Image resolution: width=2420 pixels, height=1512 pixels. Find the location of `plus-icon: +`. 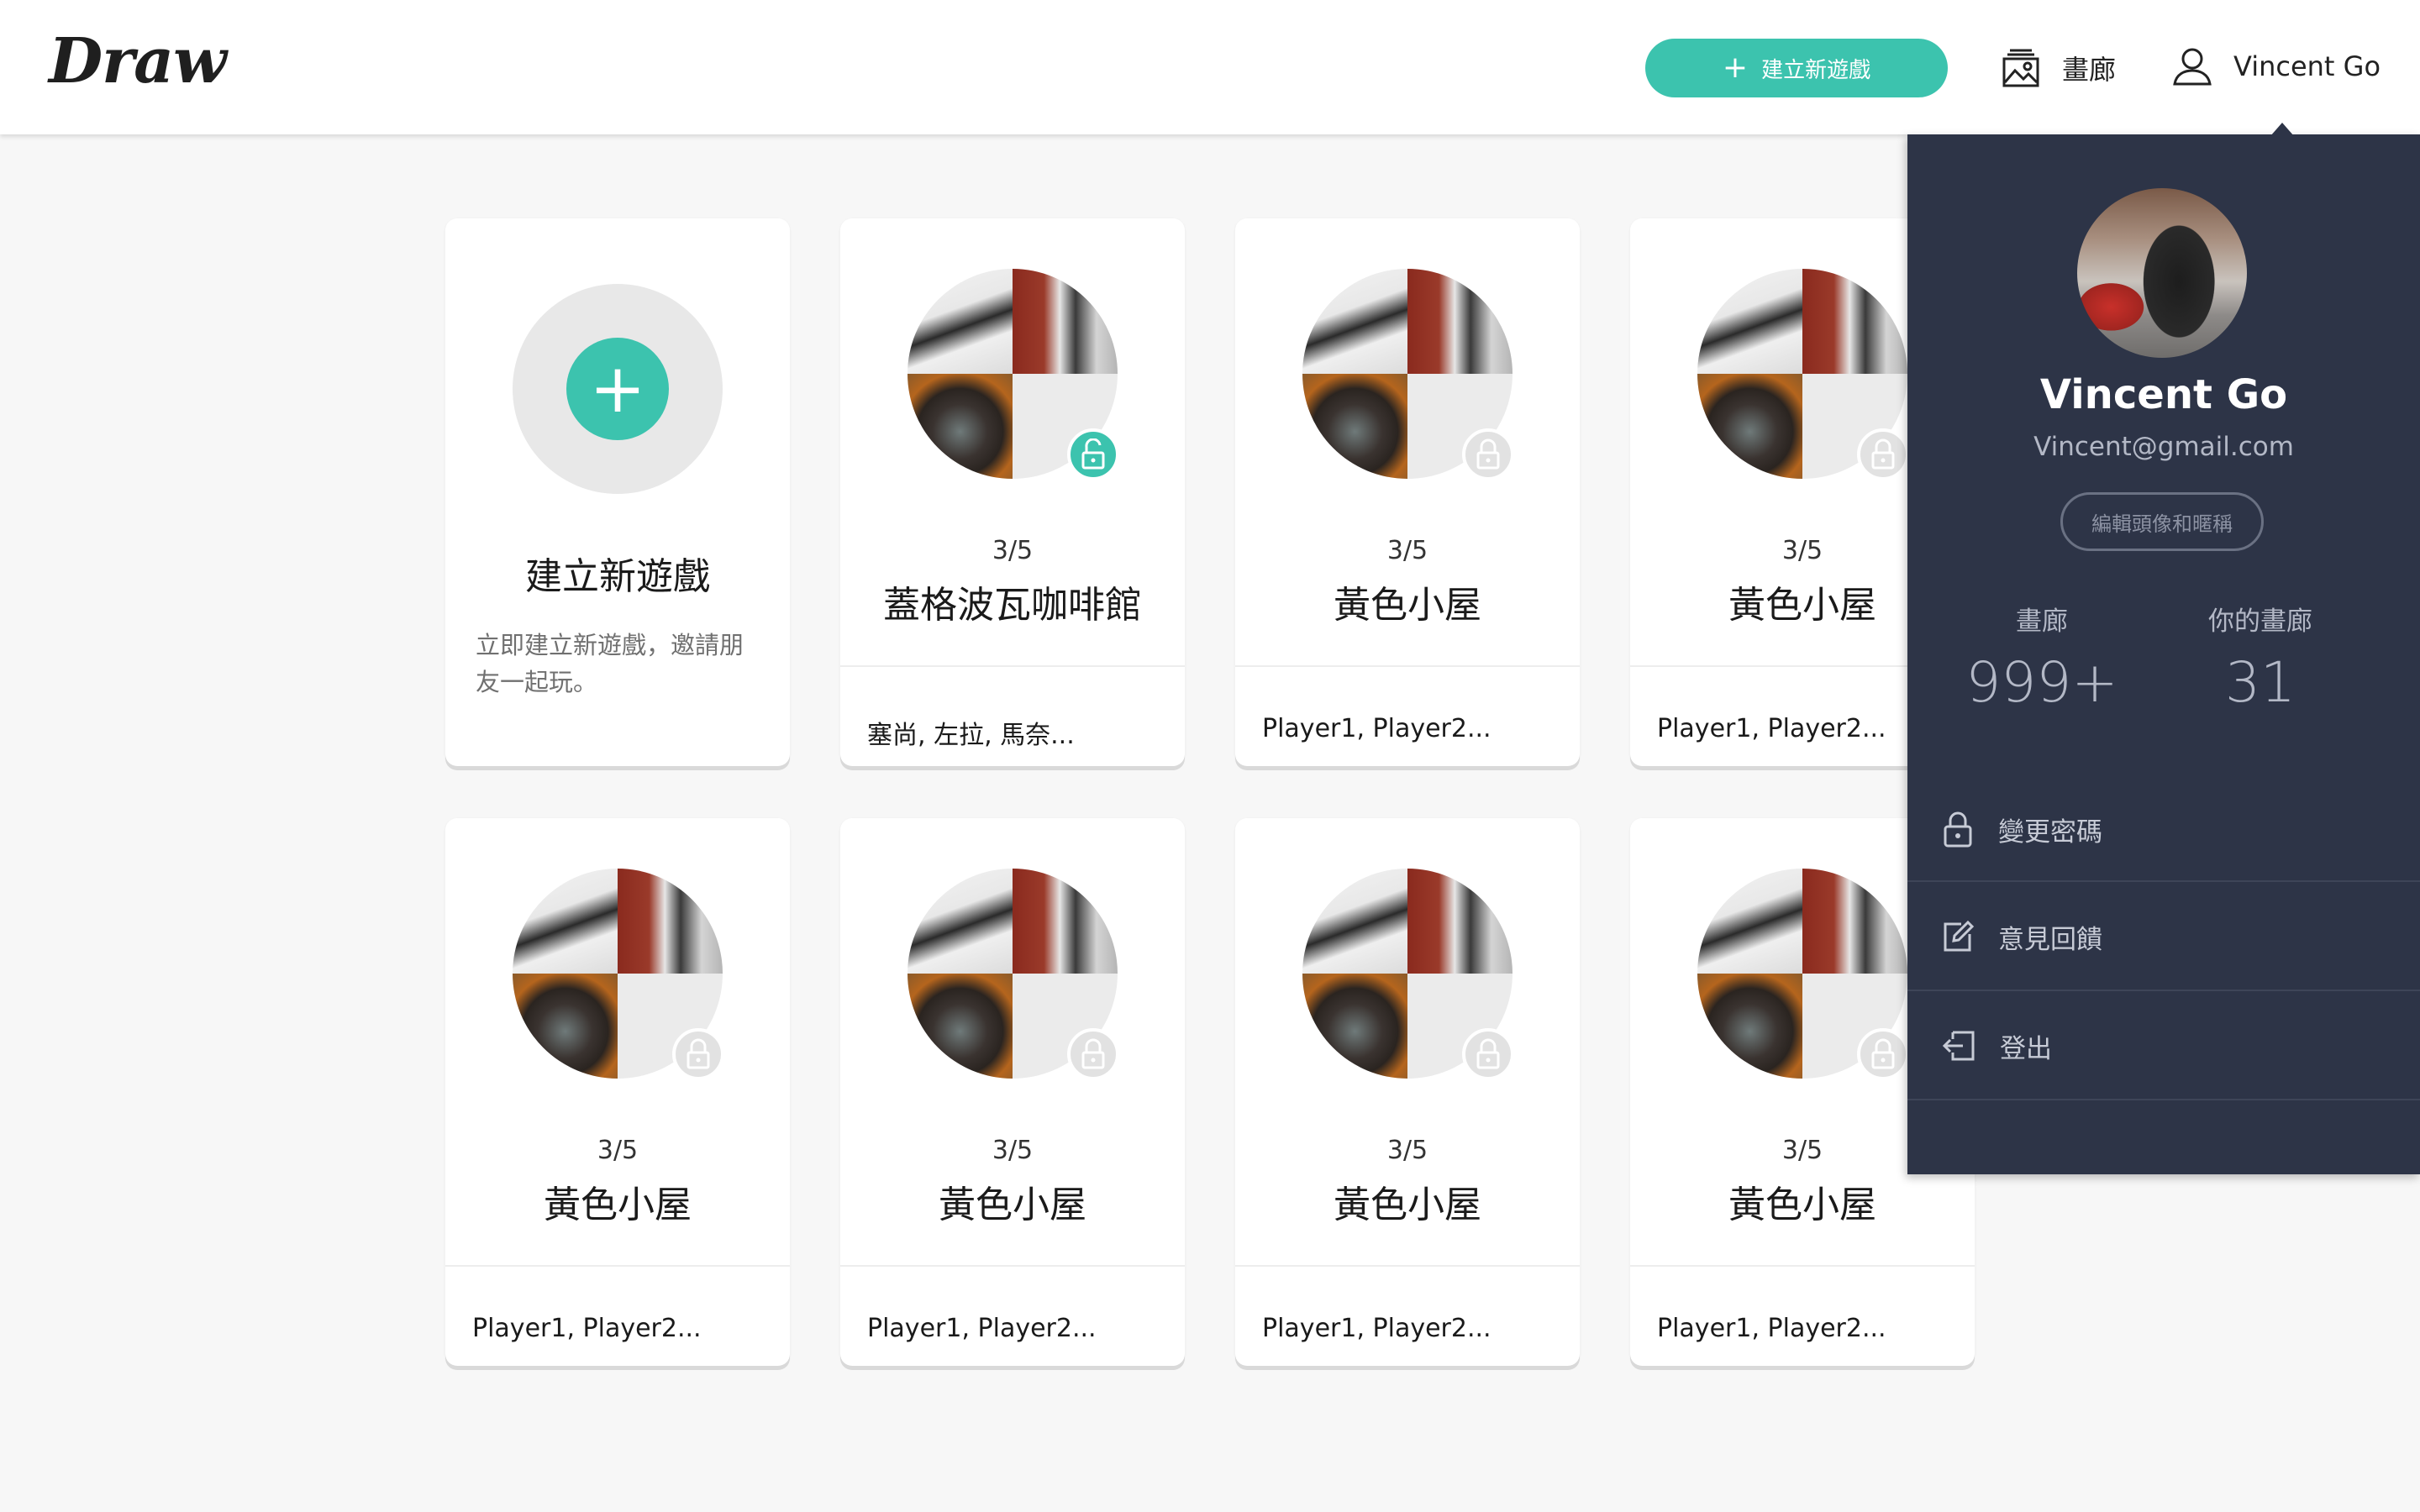

plus-icon: + is located at coordinates (1736, 67).